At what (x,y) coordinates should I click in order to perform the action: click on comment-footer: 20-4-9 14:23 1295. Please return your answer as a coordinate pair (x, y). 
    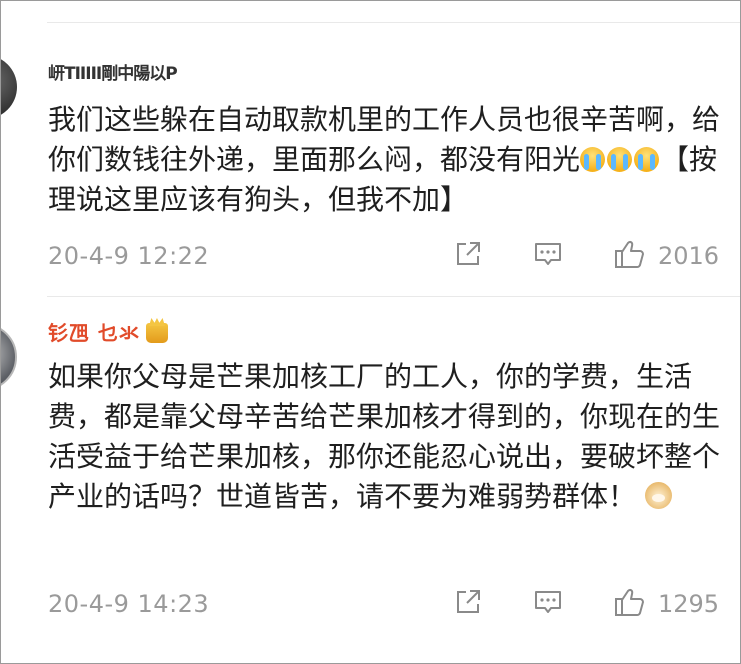
    Looking at the image, I should click on (394, 602).